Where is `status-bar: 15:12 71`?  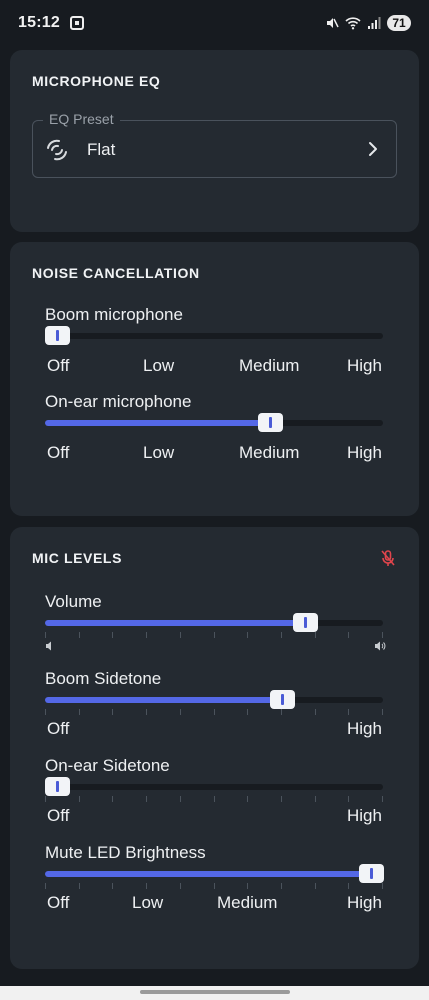 status-bar: 15:12 71 is located at coordinates (214, 23).